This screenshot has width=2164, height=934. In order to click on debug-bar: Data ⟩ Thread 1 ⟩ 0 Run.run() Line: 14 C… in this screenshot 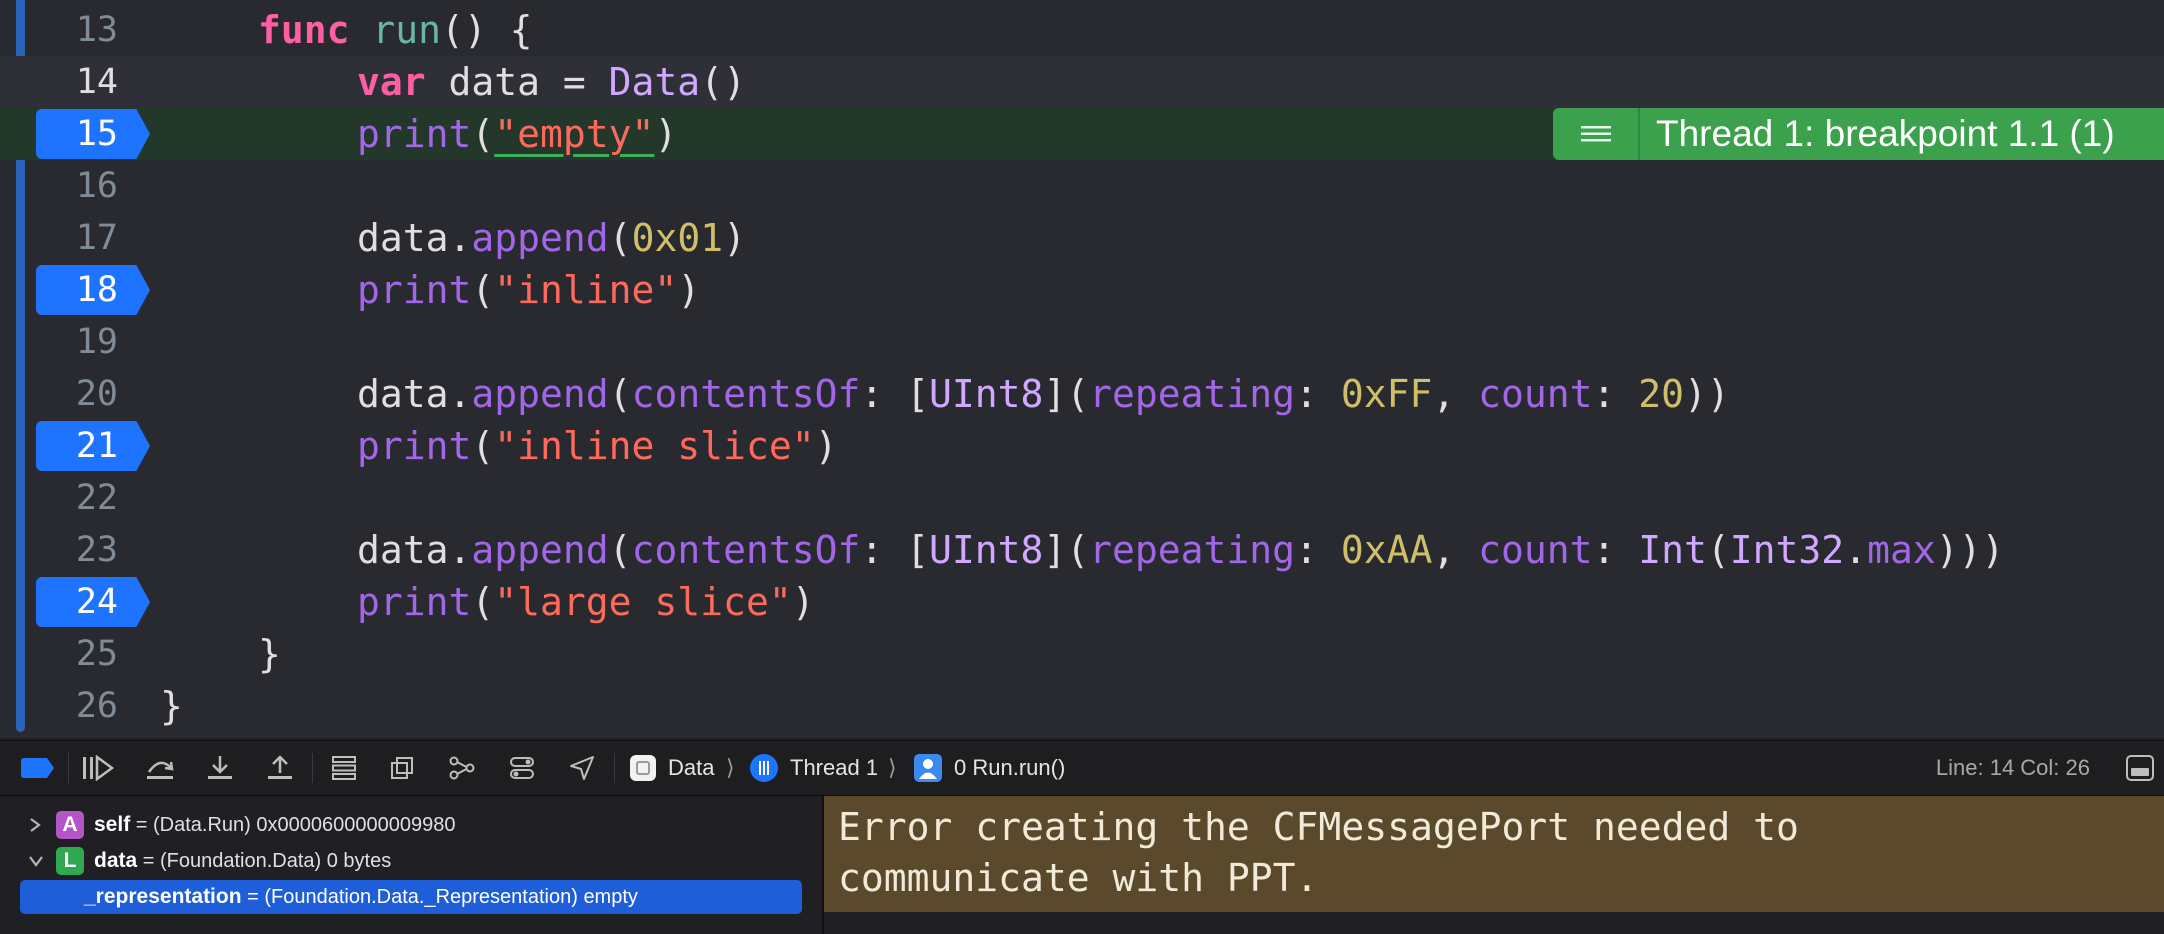, I will do `click(1082, 768)`.